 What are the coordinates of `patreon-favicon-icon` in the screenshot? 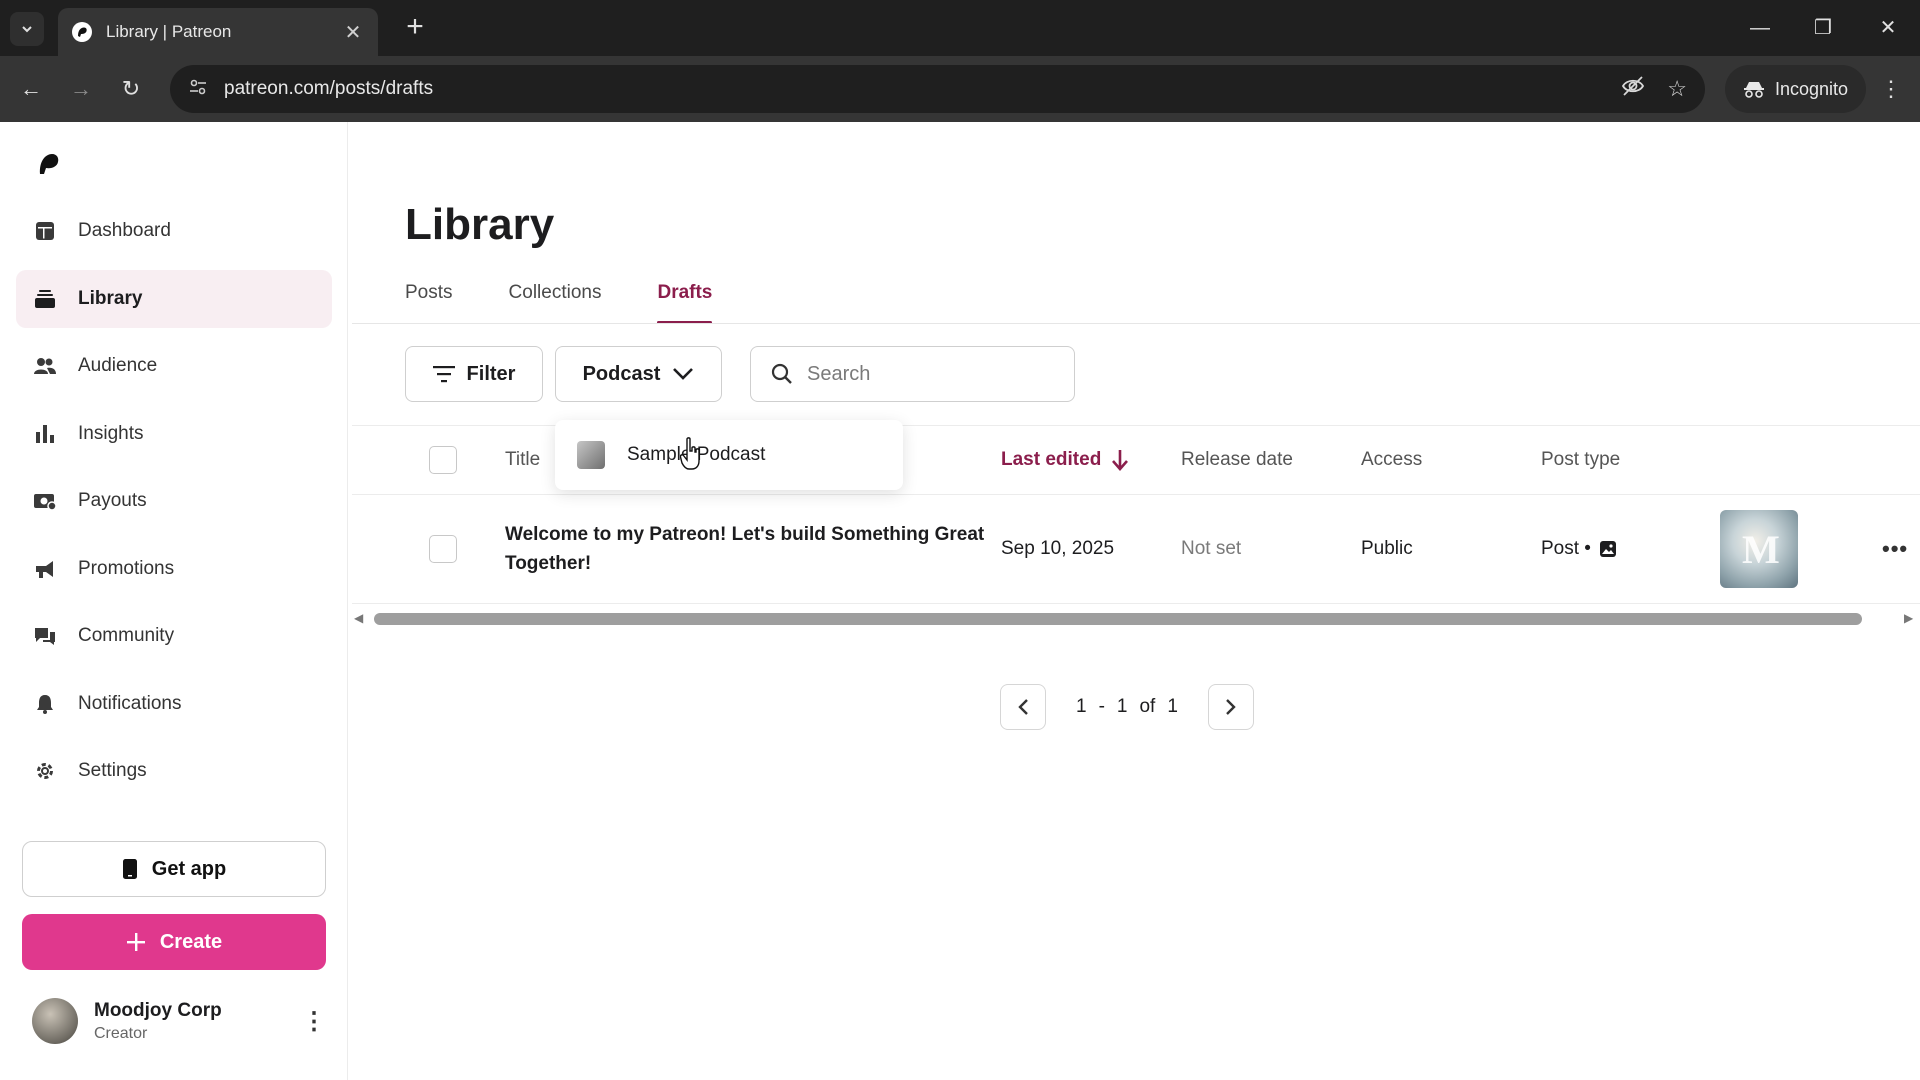 It's located at (82, 32).